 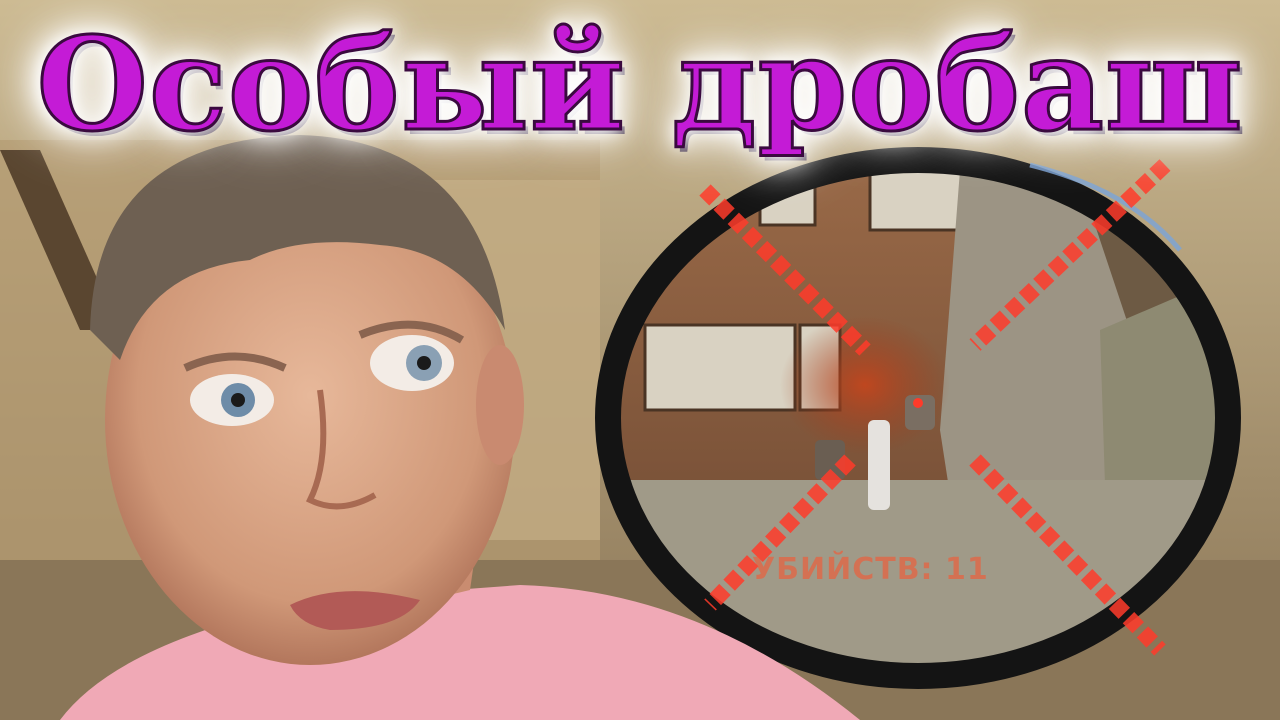 What do you see at coordinates (870, 569) in the screenshot?
I see `kills-counter: УБИЙСТВ: 11` at bounding box center [870, 569].